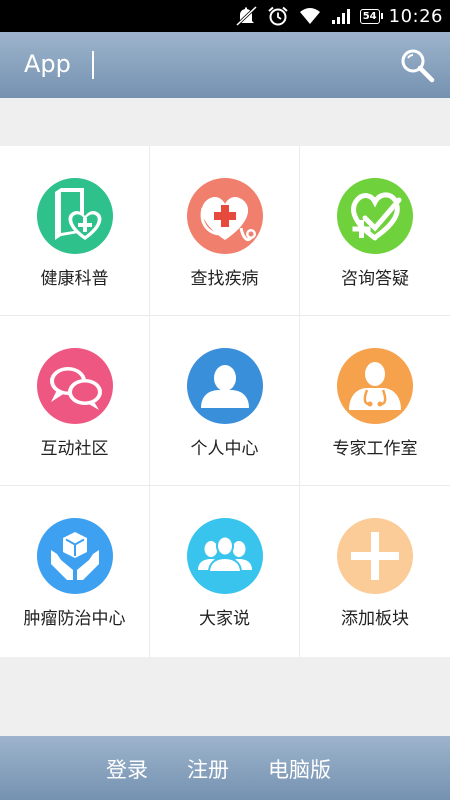 This screenshot has height=800, width=450. Describe the element at coordinates (225, 556) in the screenshot. I see `people-group-icon` at that location.